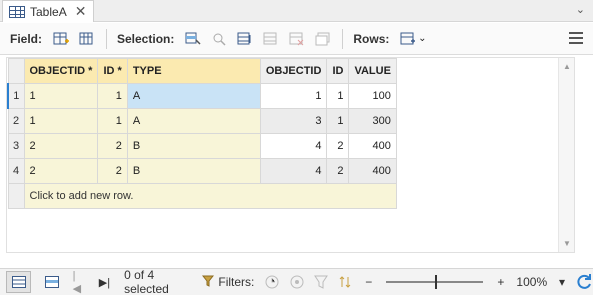 The width and height of the screenshot is (593, 295). Describe the element at coordinates (500, 282) in the screenshot. I see `zoom-in-button: +` at that location.